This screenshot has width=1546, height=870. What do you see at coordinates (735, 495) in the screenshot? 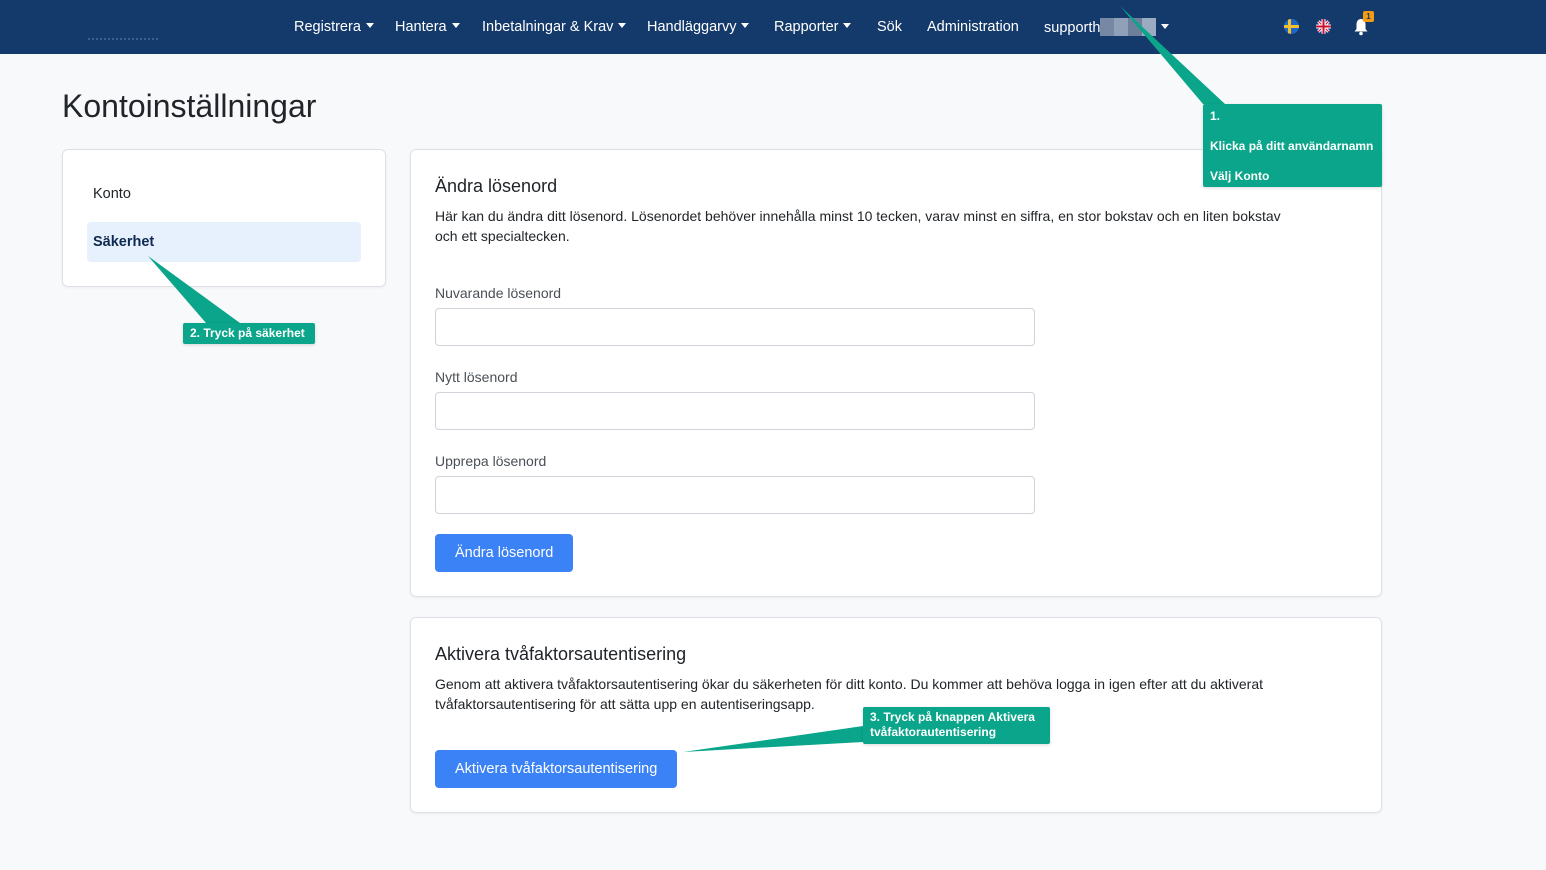
I see `repeat-password-input` at bounding box center [735, 495].